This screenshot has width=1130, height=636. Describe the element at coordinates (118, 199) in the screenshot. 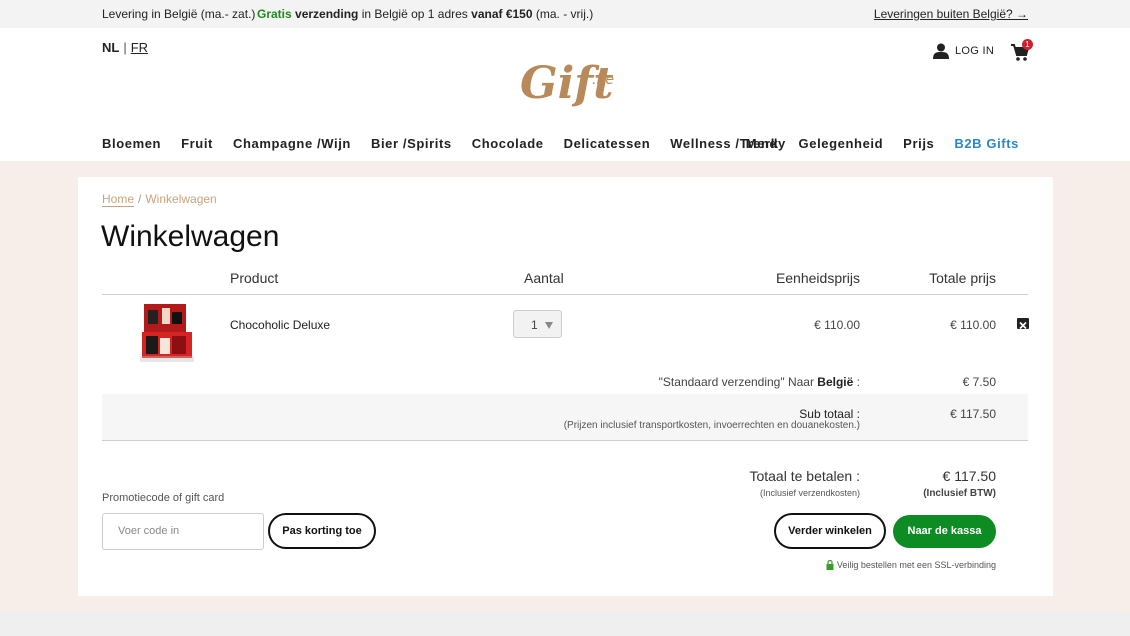

I see `breadcrumb-home: Home` at that location.